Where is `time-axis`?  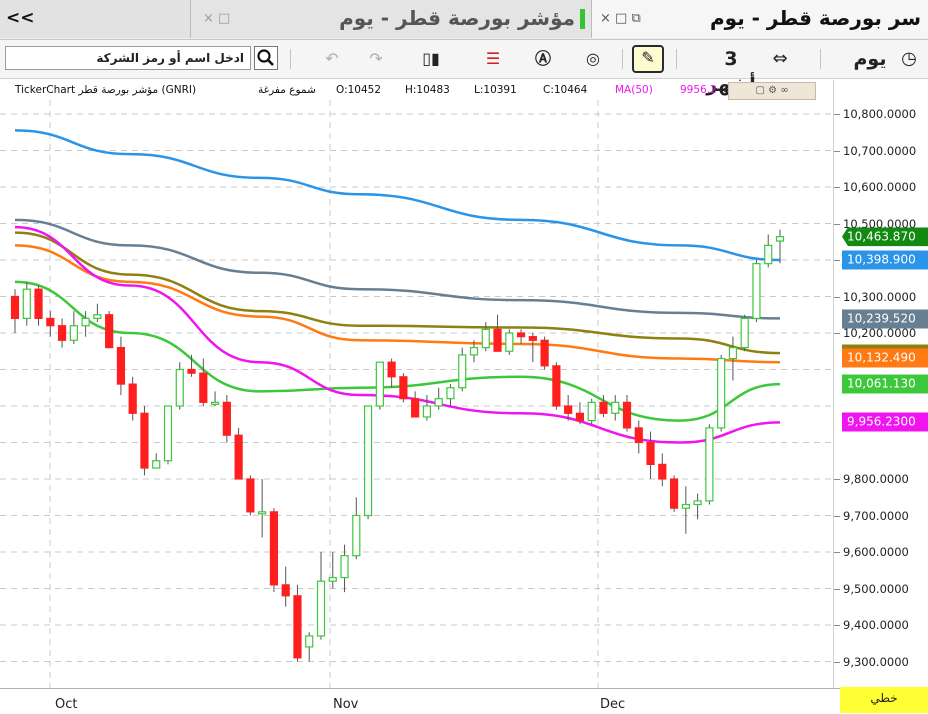
time-axis is located at coordinates (464, 701).